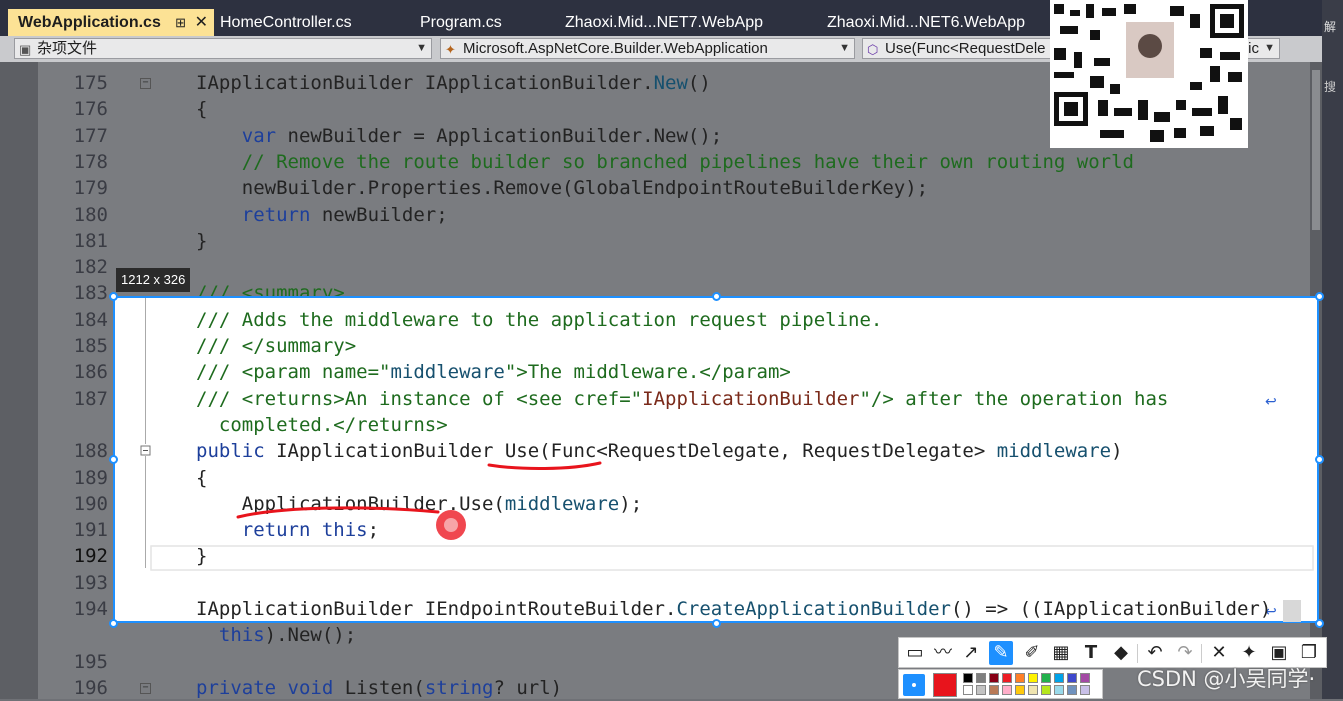 This screenshot has height=701, width=1343. Describe the element at coordinates (1091, 653) in the screenshot. I see `text-tool-icon: T` at that location.